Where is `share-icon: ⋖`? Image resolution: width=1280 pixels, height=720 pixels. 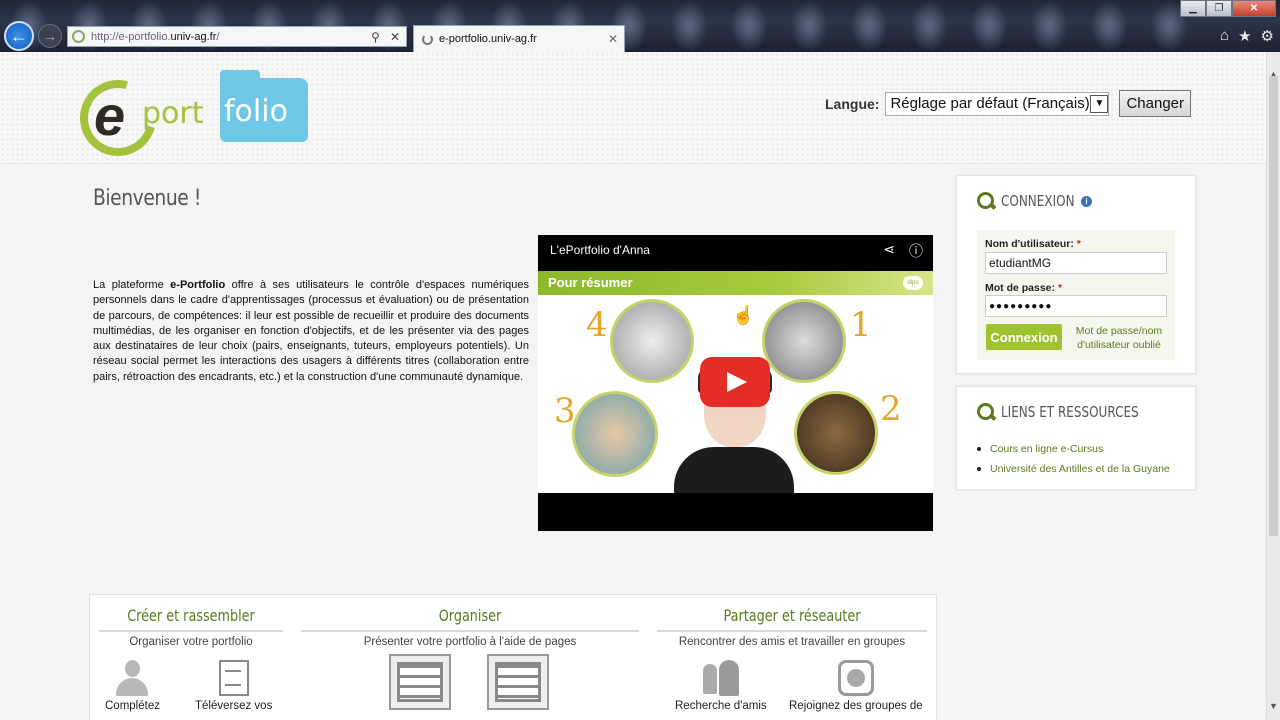 share-icon: ⋖ is located at coordinates (889, 251).